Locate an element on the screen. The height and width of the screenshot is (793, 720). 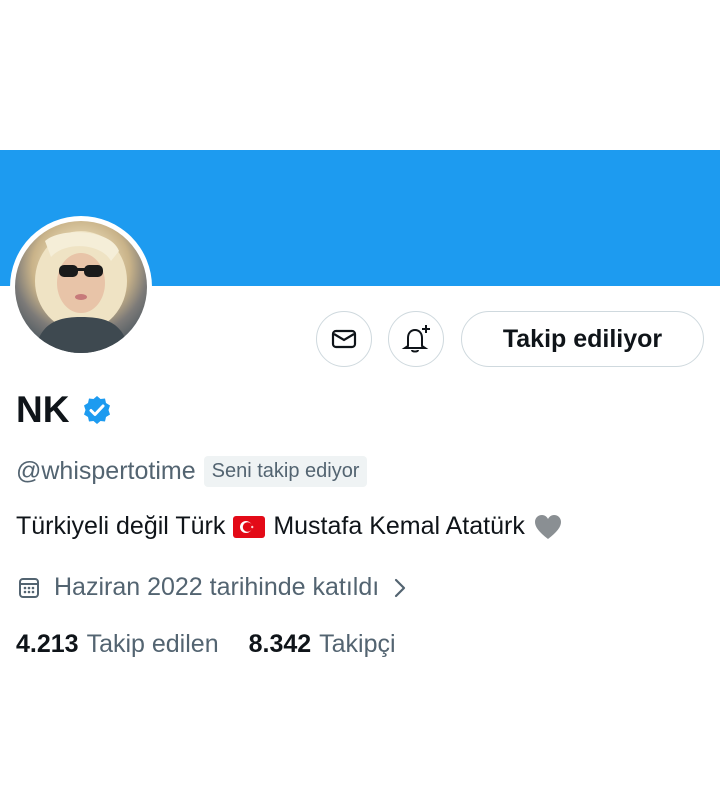
notification-button is located at coordinates (416, 339).